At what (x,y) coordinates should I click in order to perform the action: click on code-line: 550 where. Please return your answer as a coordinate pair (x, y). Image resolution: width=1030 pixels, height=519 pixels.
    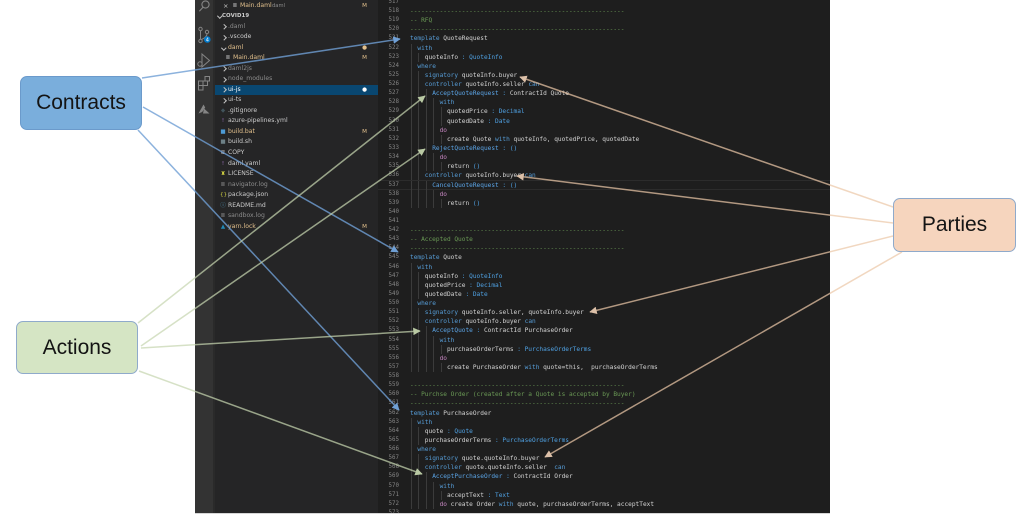
    Looking at the image, I should click on (604, 304).